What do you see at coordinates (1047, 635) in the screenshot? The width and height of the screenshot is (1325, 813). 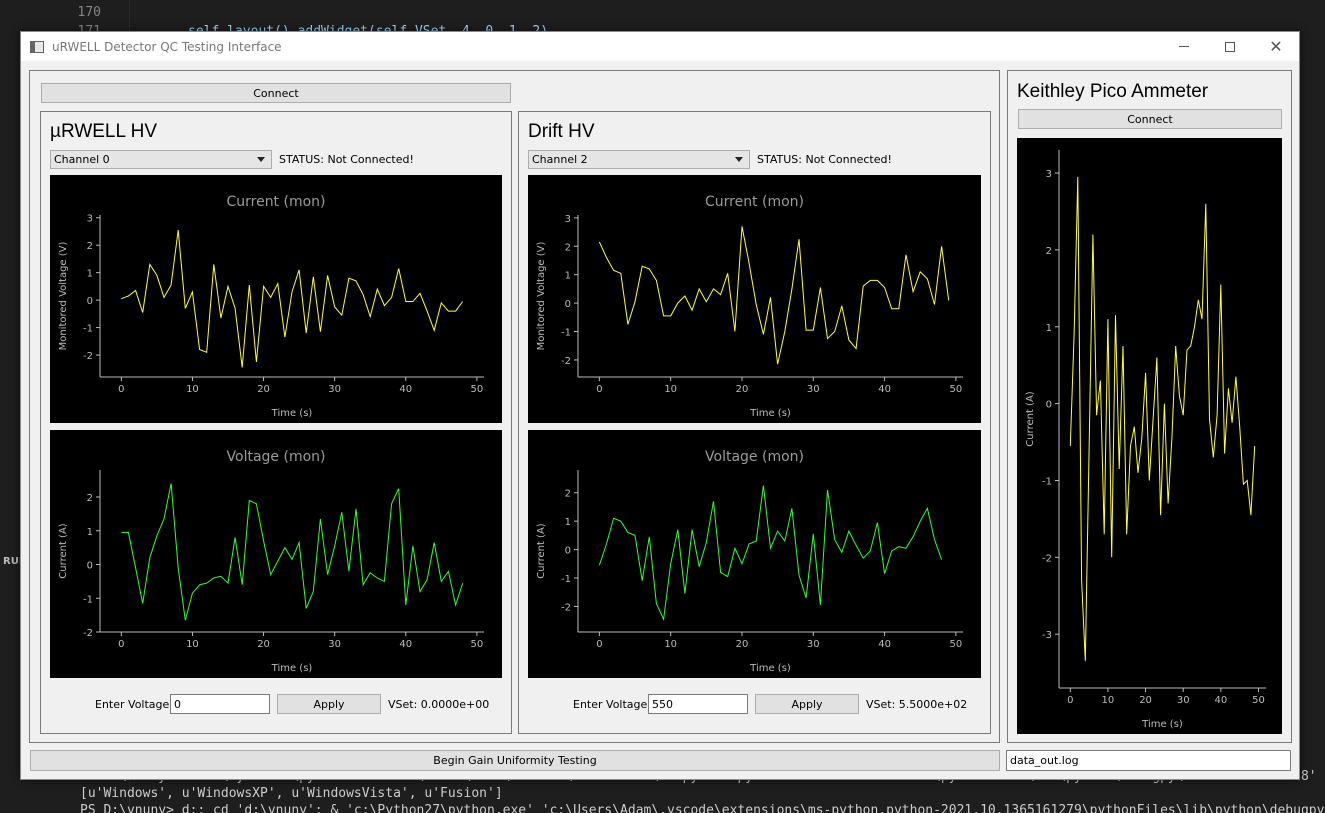 I see `y-tick-label: -3` at bounding box center [1047, 635].